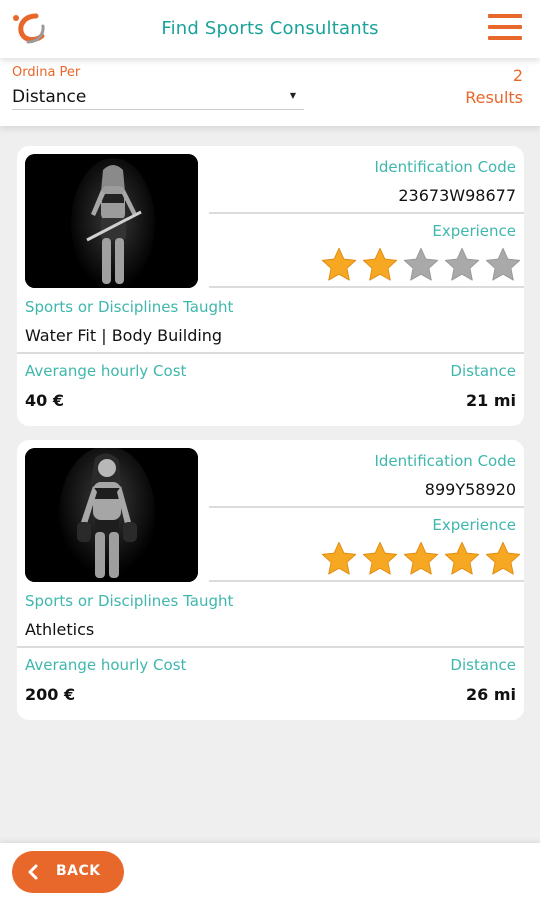 The image size is (540, 900). What do you see at coordinates (457, 195) in the screenshot?
I see `id-code-value: 23673W98677` at bounding box center [457, 195].